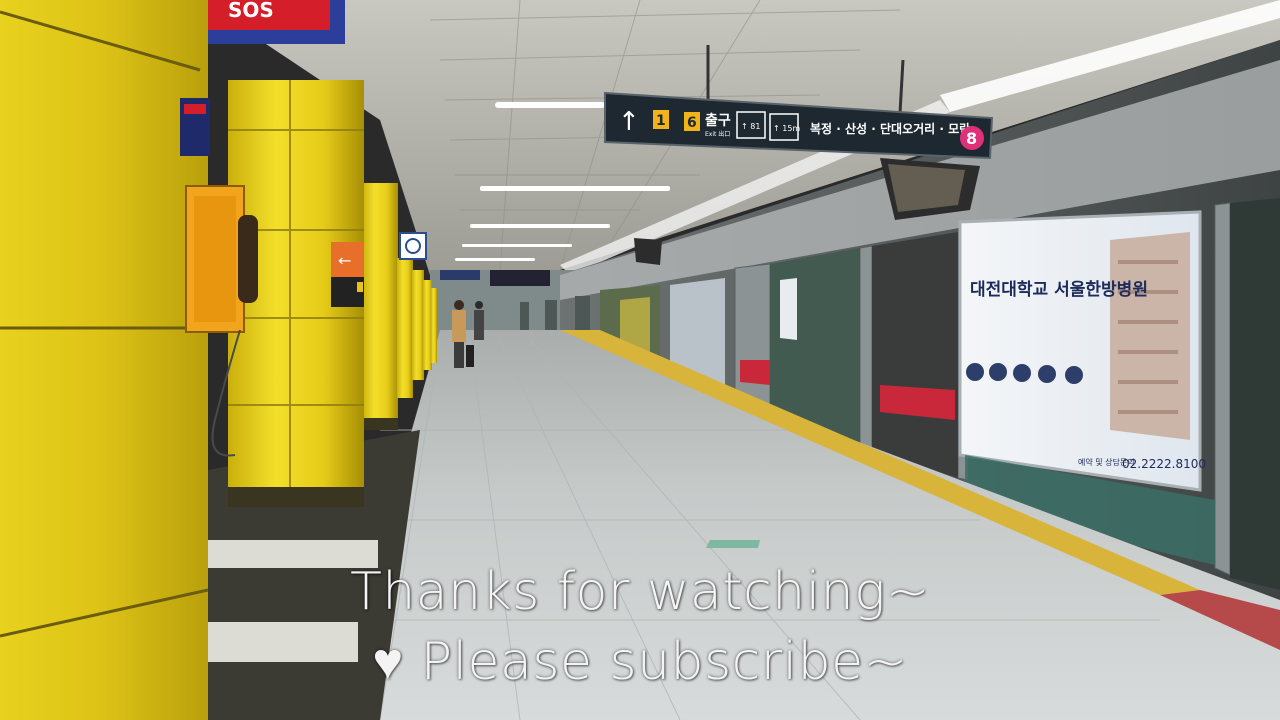  What do you see at coordinates (661, 121) in the screenshot?
I see `exit-number-first: 1` at bounding box center [661, 121].